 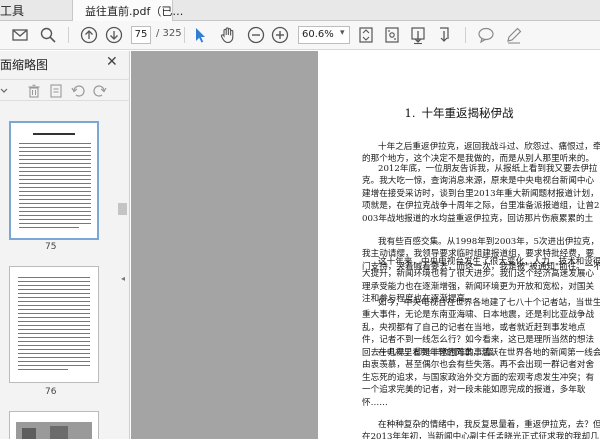 What do you see at coordinates (112, 62) in the screenshot?
I see `close-icon: ✕` at bounding box center [112, 62].